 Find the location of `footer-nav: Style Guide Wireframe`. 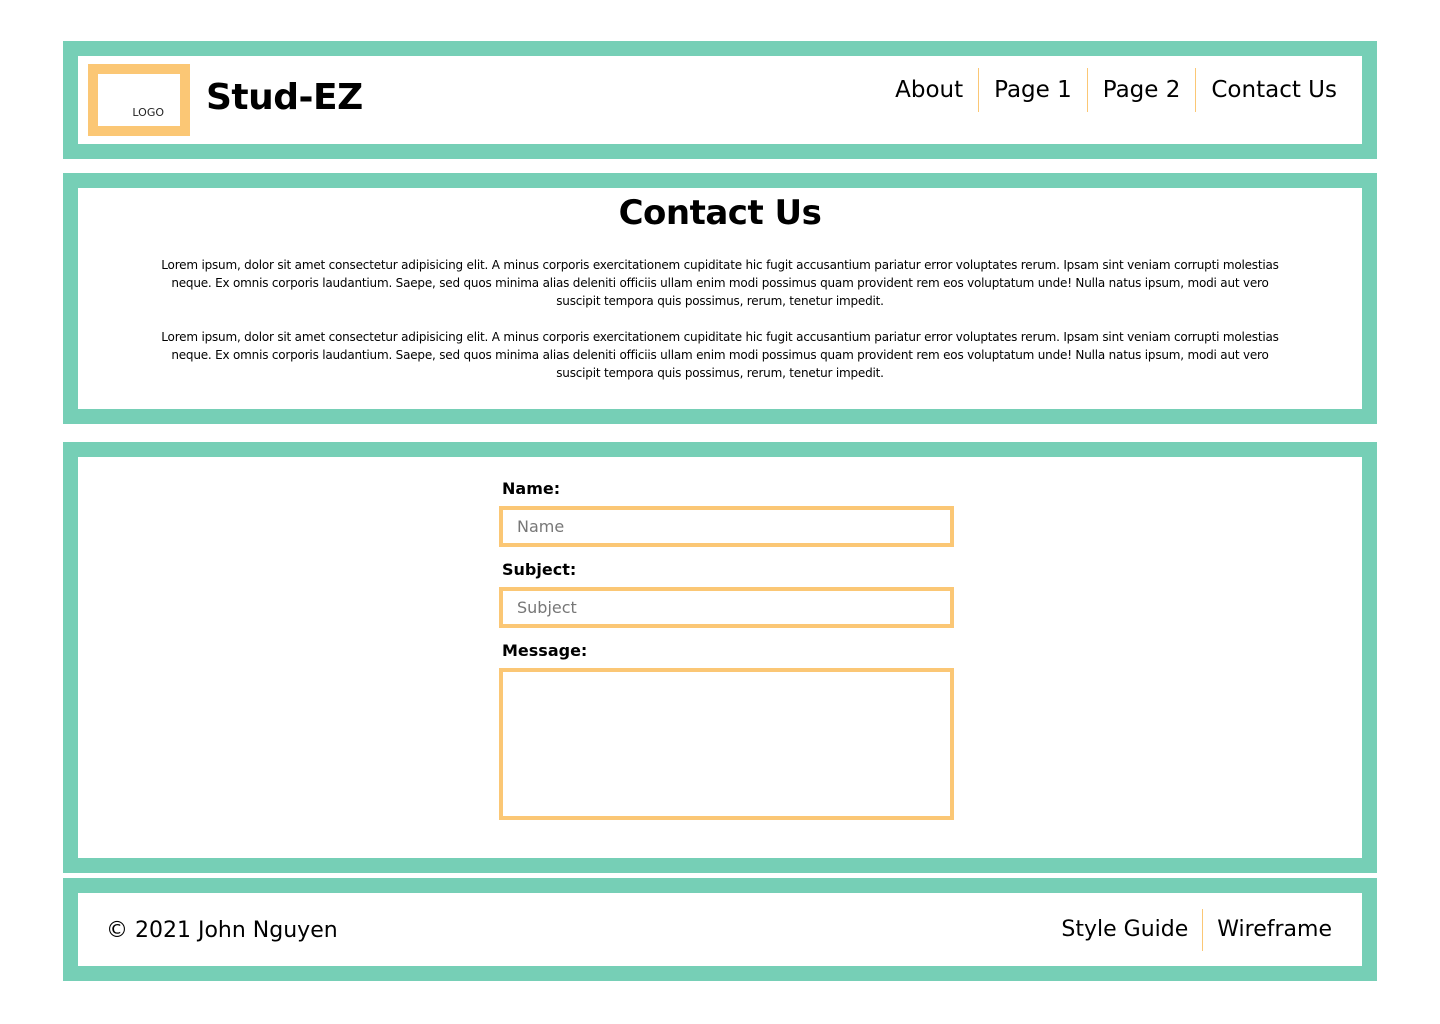

footer-nav: Style Guide Wireframe is located at coordinates (1196, 930).